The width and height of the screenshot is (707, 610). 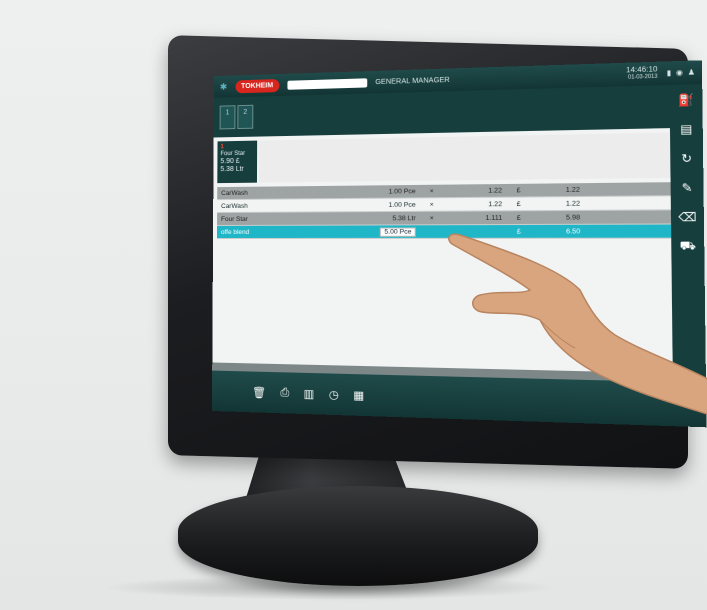 What do you see at coordinates (245, 117) in the screenshot?
I see `dock-tab-2: 2` at bounding box center [245, 117].